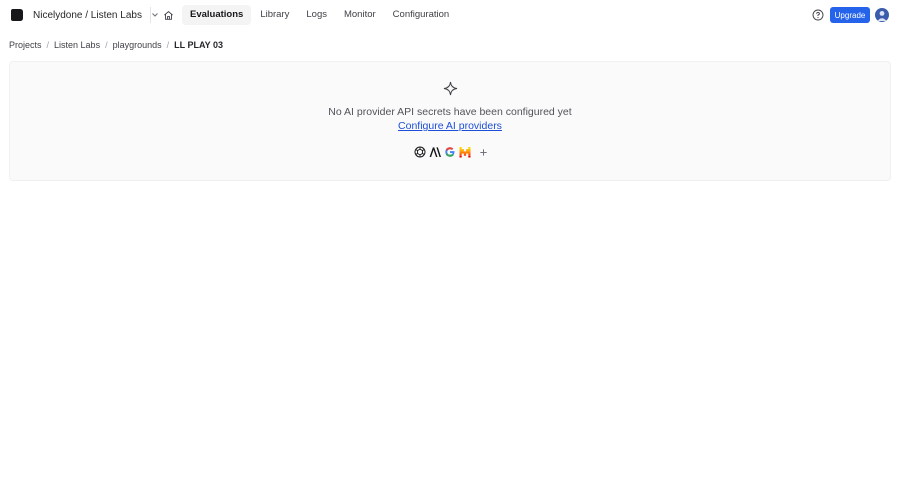 Image resolution: width=900 pixels, height=484 pixels. I want to click on breadcrumb-projects: Projects, so click(25, 45).